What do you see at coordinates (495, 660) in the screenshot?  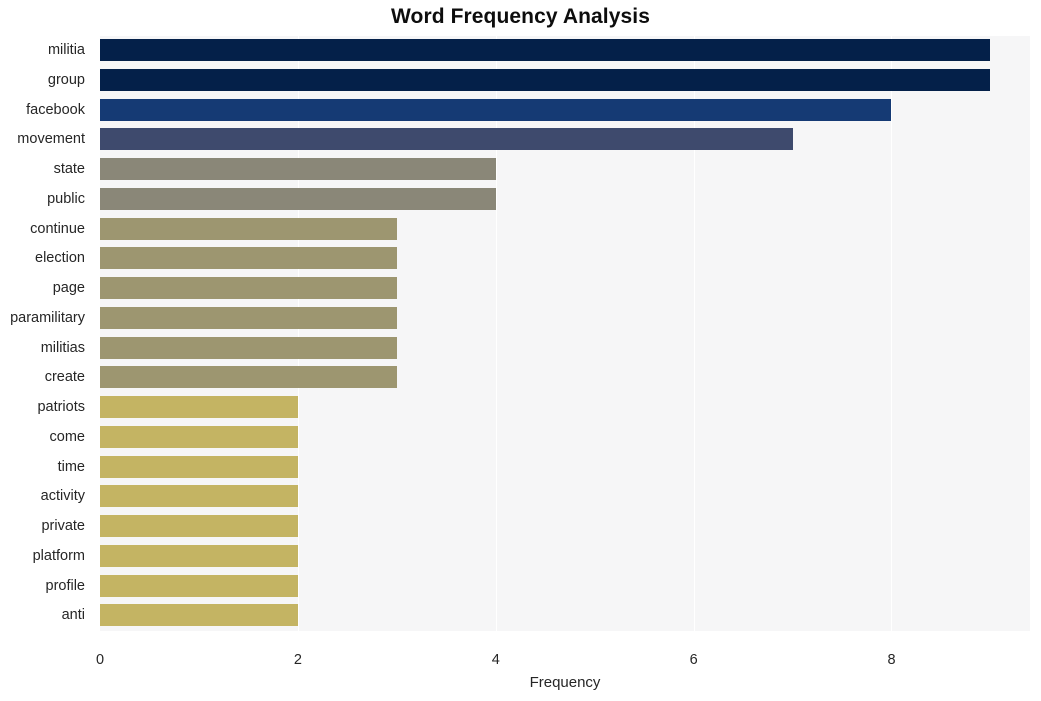 I see `x-tick-label-4: 4` at bounding box center [495, 660].